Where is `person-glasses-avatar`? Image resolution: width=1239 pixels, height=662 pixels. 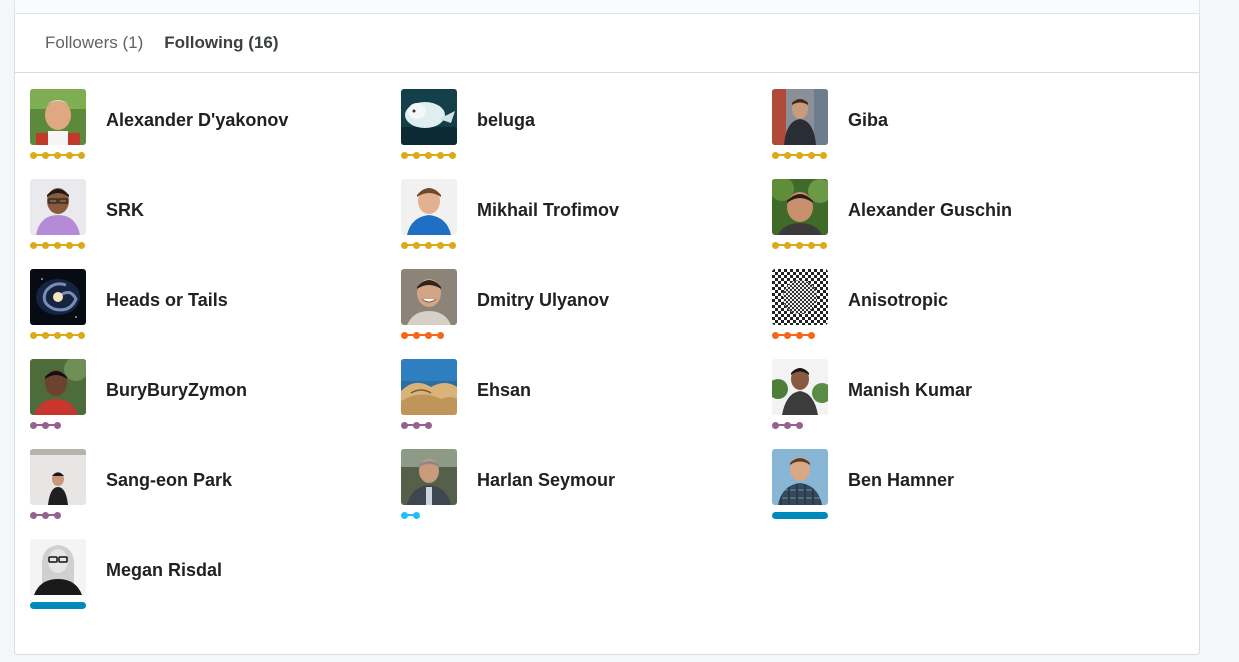 person-glasses-avatar is located at coordinates (58, 207).